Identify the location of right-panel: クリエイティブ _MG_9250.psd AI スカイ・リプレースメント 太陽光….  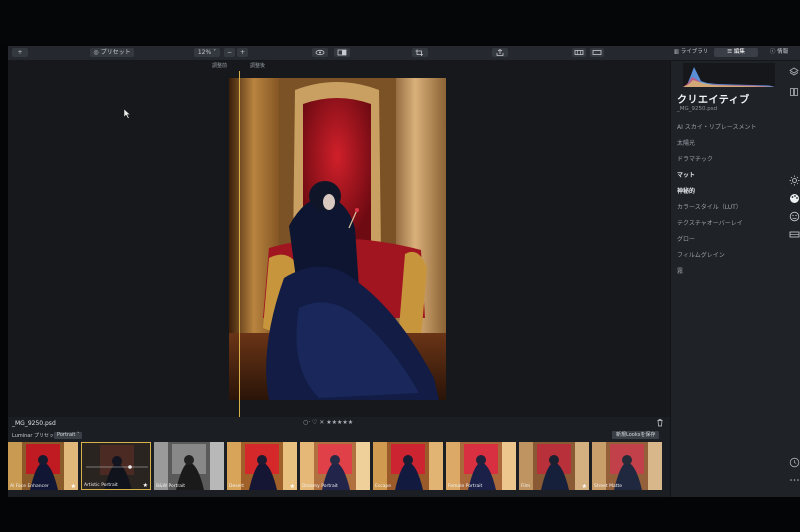
(735, 279).